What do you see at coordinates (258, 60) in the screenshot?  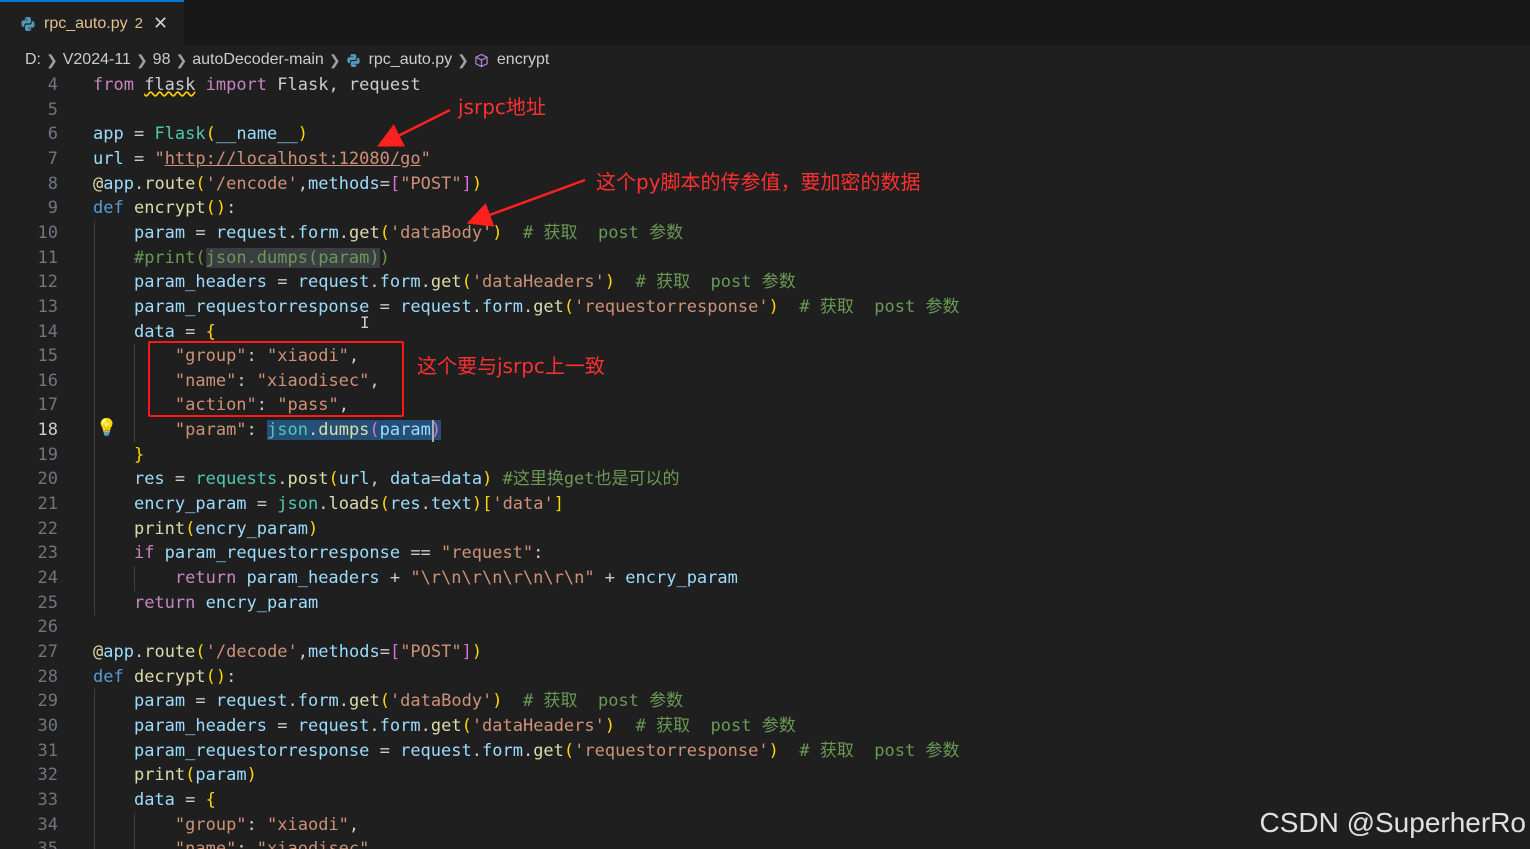 I see `breadcrumb-folder-autodecoder: autoDecoder-main` at bounding box center [258, 60].